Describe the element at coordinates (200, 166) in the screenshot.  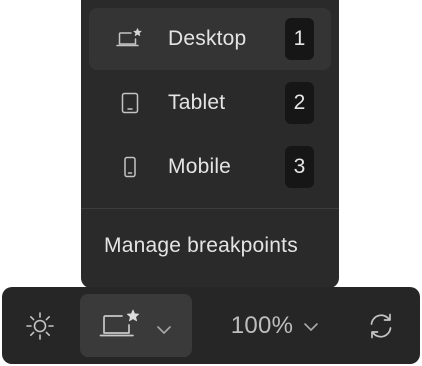
I see `menu-item-label: Mobile` at that location.